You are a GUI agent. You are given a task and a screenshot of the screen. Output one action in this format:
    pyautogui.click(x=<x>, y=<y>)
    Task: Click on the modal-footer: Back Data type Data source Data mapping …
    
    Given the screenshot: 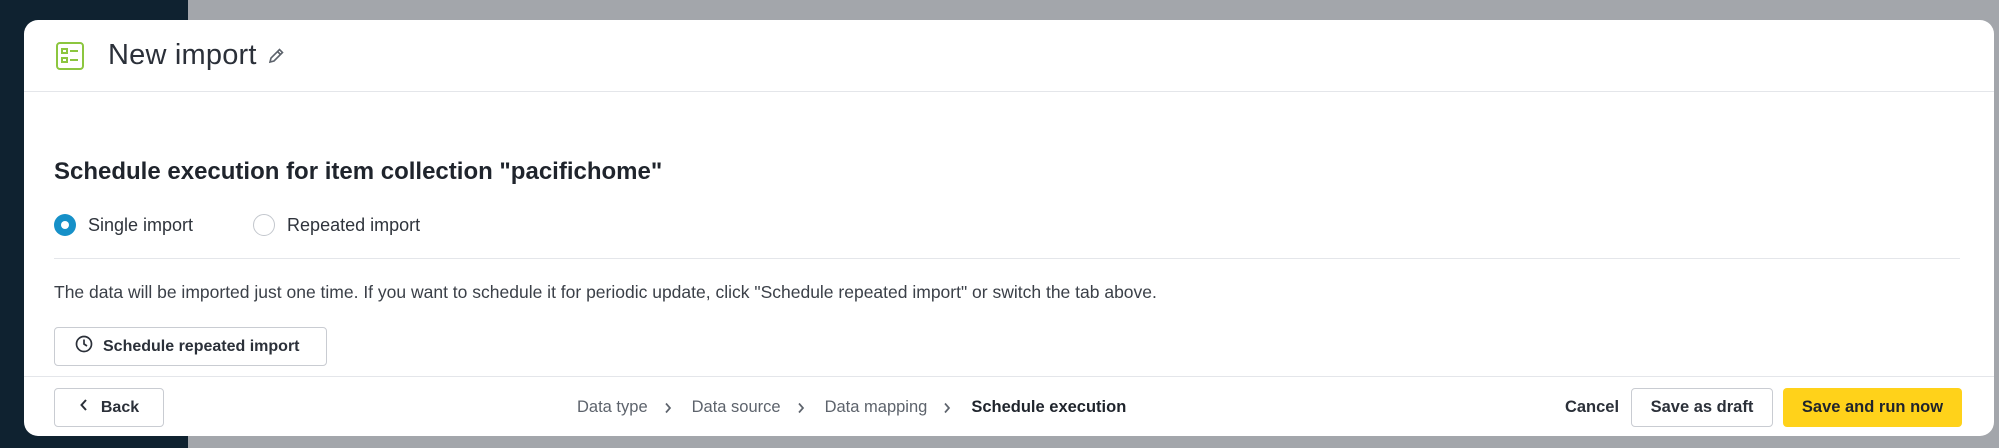 What is the action you would take?
    pyautogui.click(x=1009, y=406)
    